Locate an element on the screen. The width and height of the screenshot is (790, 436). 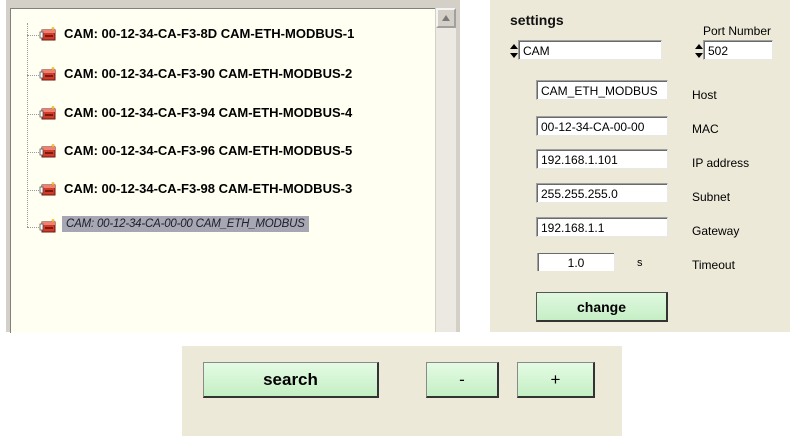
host-label: Host is located at coordinates (704, 95).